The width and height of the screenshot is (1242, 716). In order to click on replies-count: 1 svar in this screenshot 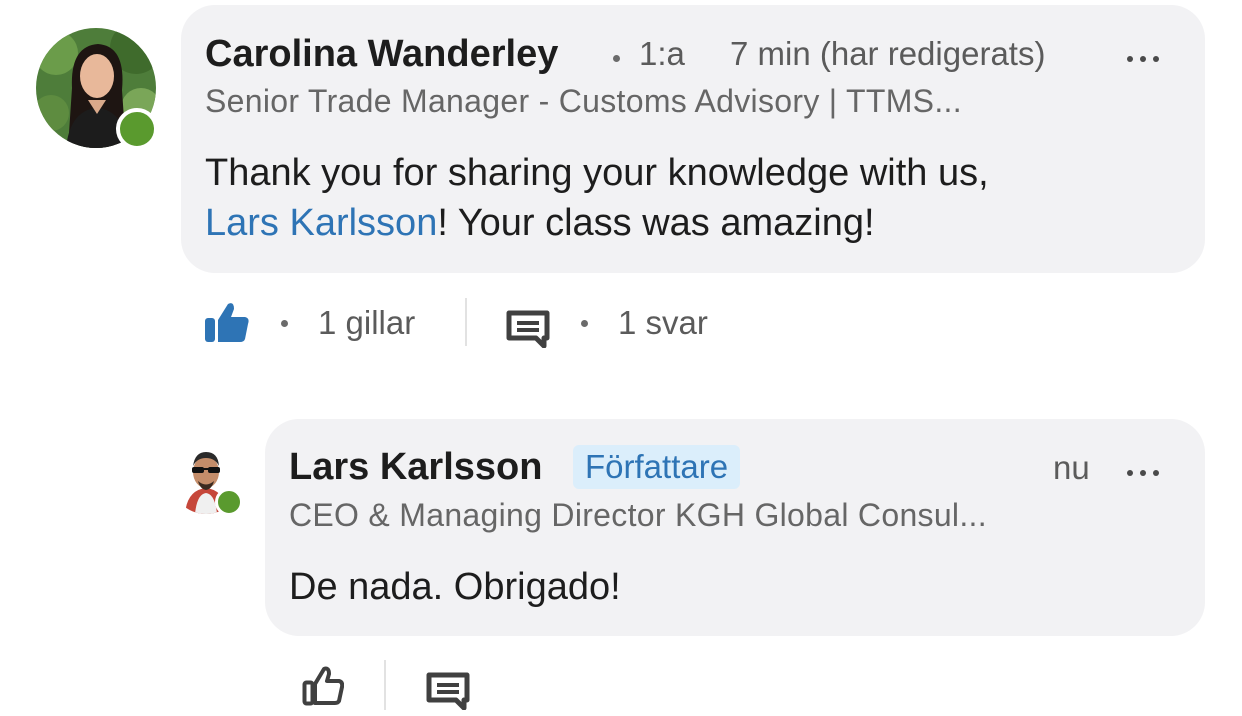, I will do `click(663, 323)`.